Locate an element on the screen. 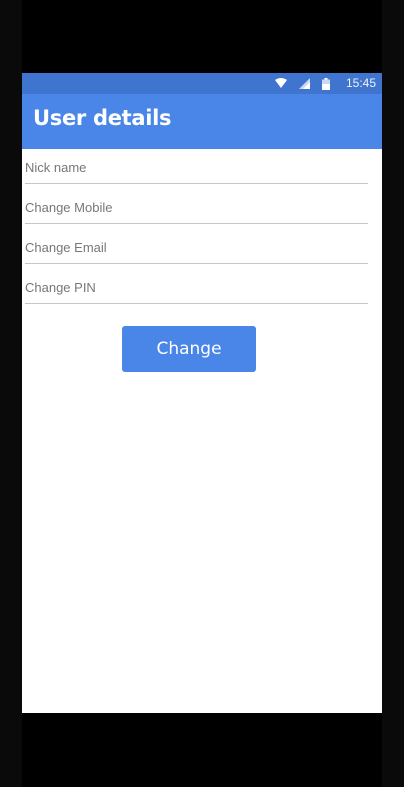  pin-input is located at coordinates (195, 287).